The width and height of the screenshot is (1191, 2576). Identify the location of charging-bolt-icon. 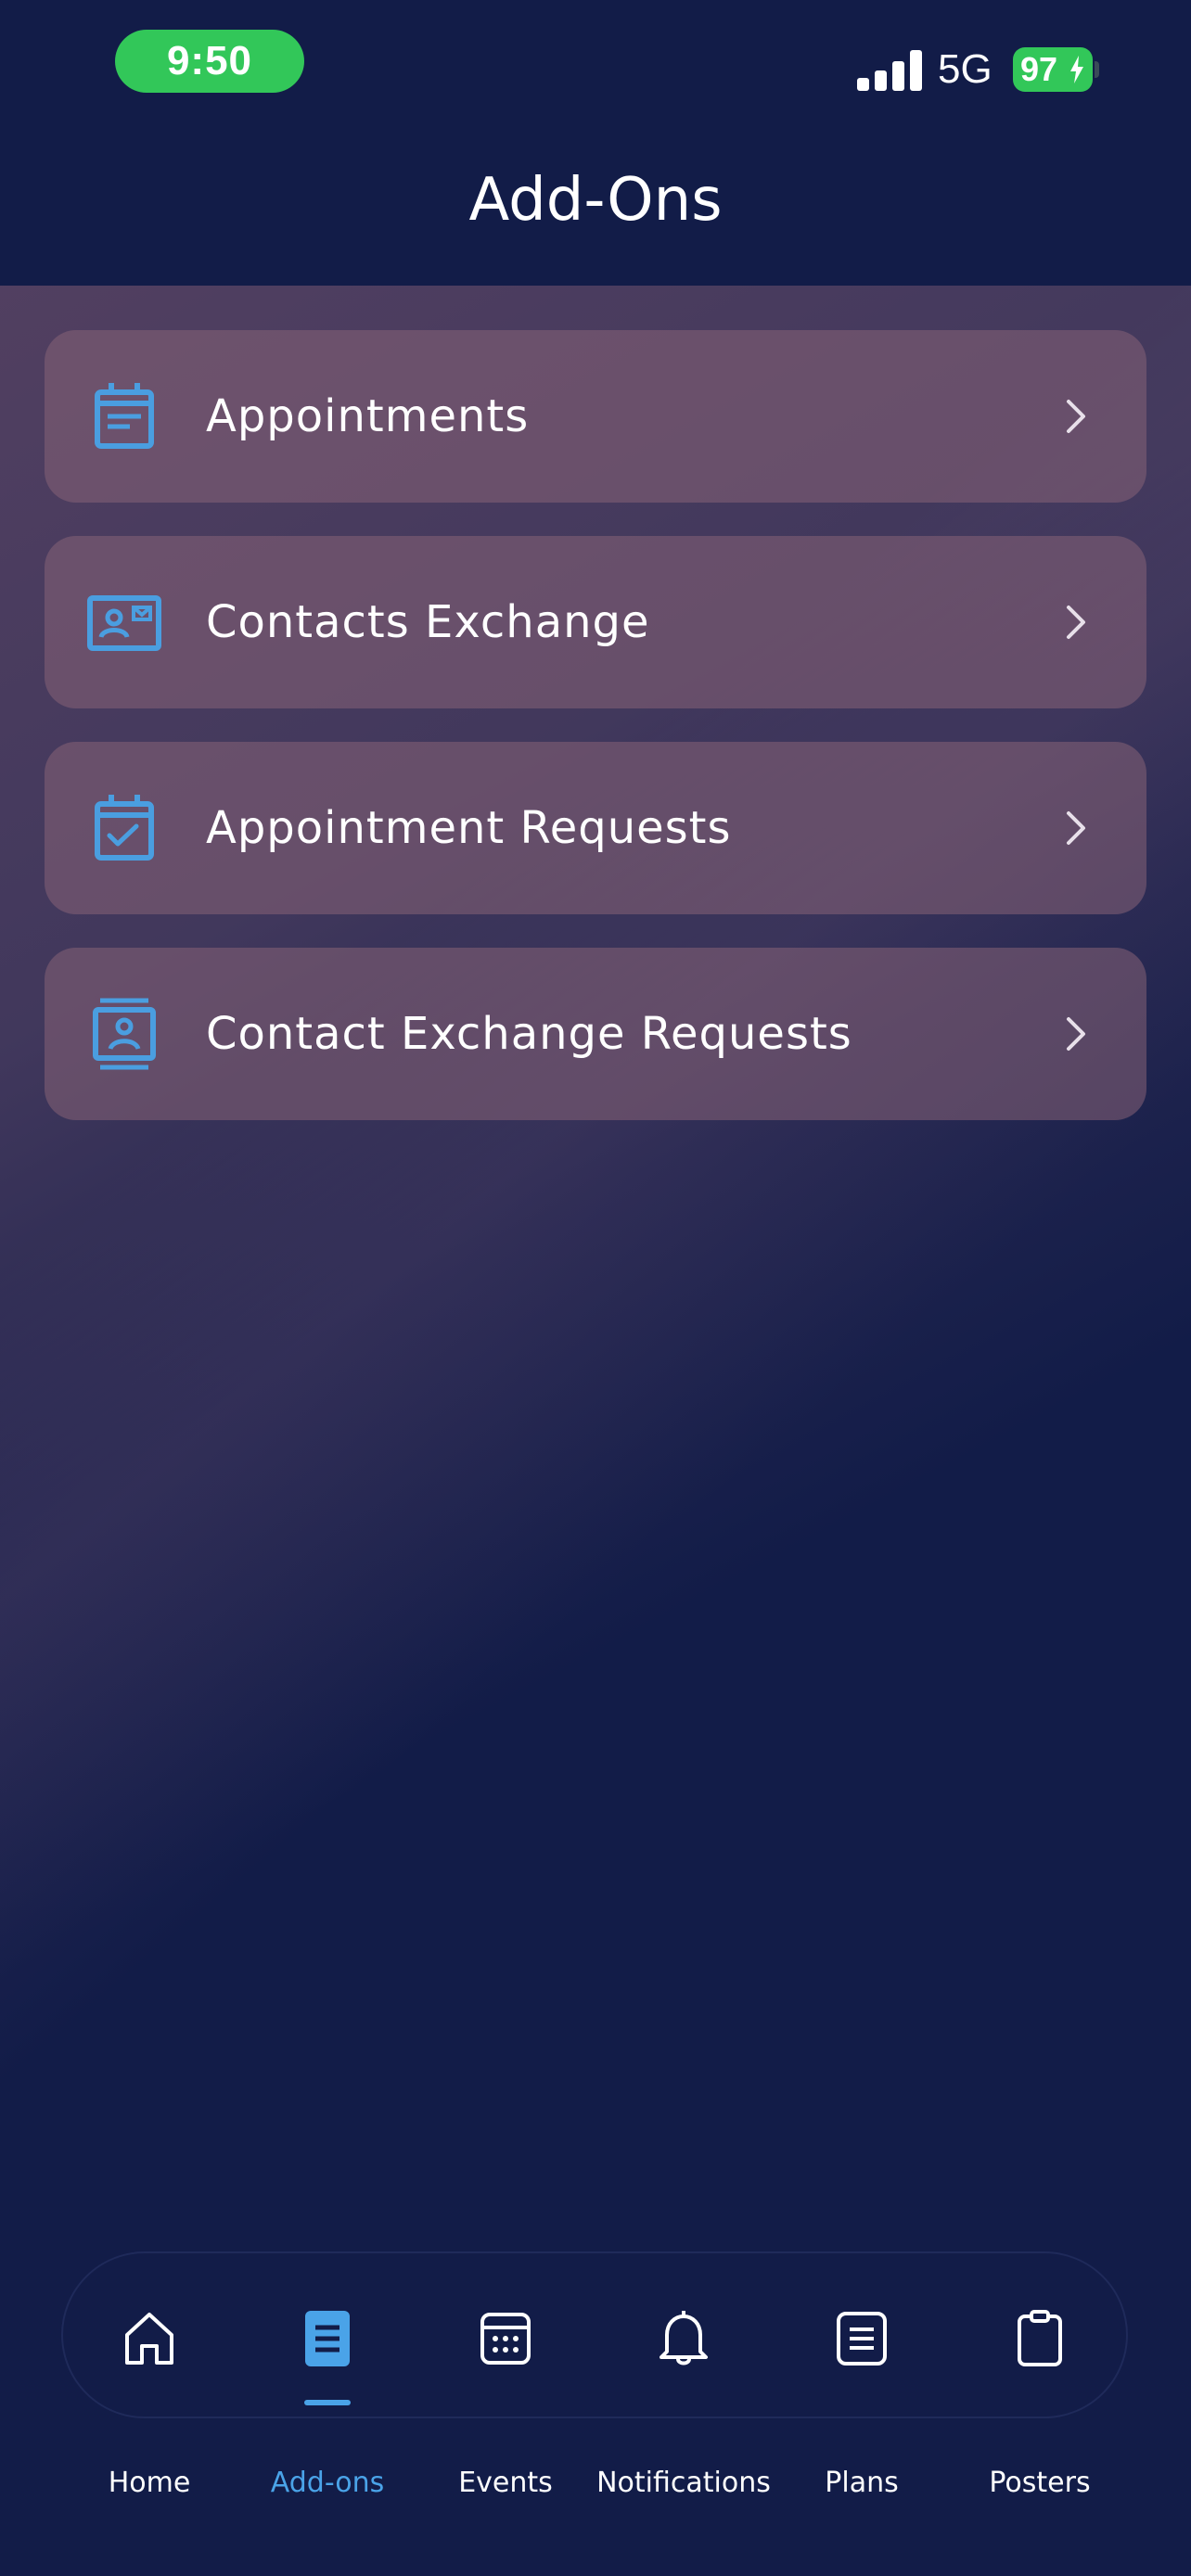
(1076, 69).